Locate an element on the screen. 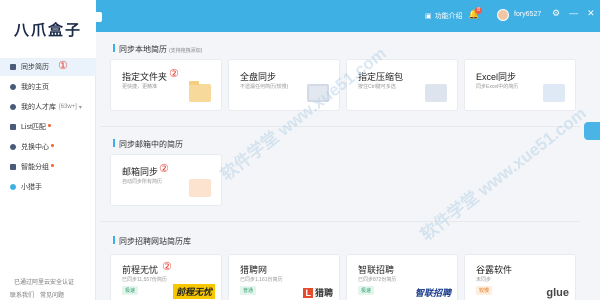 The image size is (600, 300). card-glue: 谷露软件 未同步 较慢 glue is located at coordinates (520, 277).